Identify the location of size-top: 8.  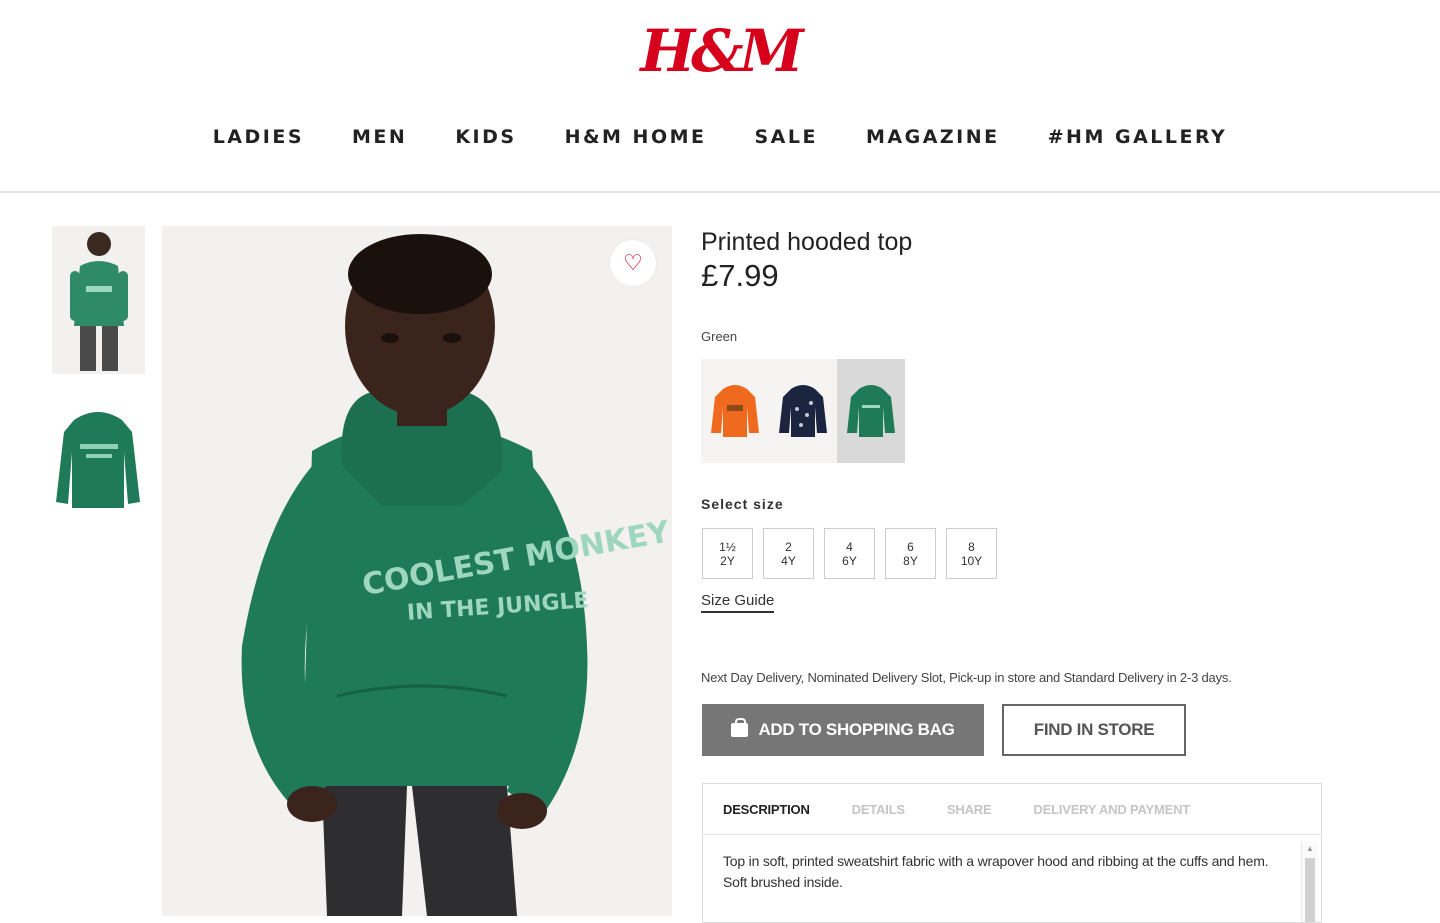
(971, 546).